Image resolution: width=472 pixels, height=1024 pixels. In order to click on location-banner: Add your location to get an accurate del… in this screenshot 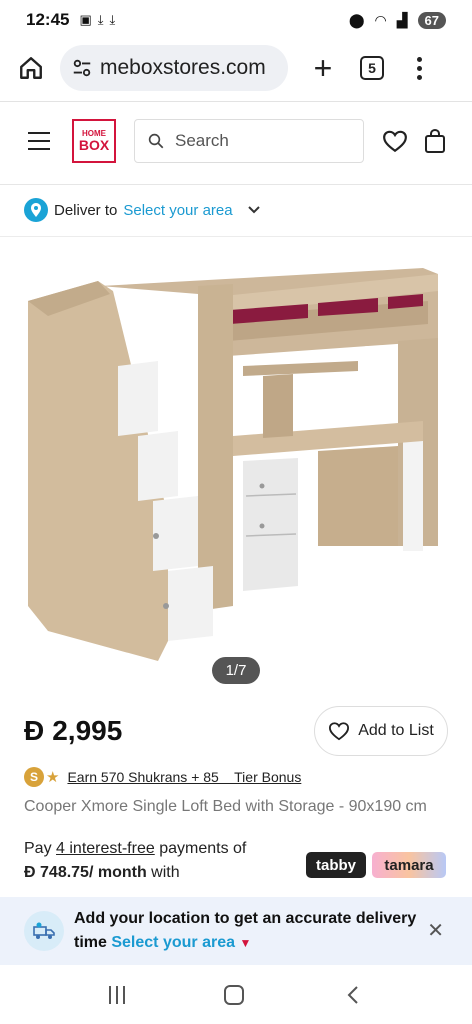, I will do `click(236, 931)`.